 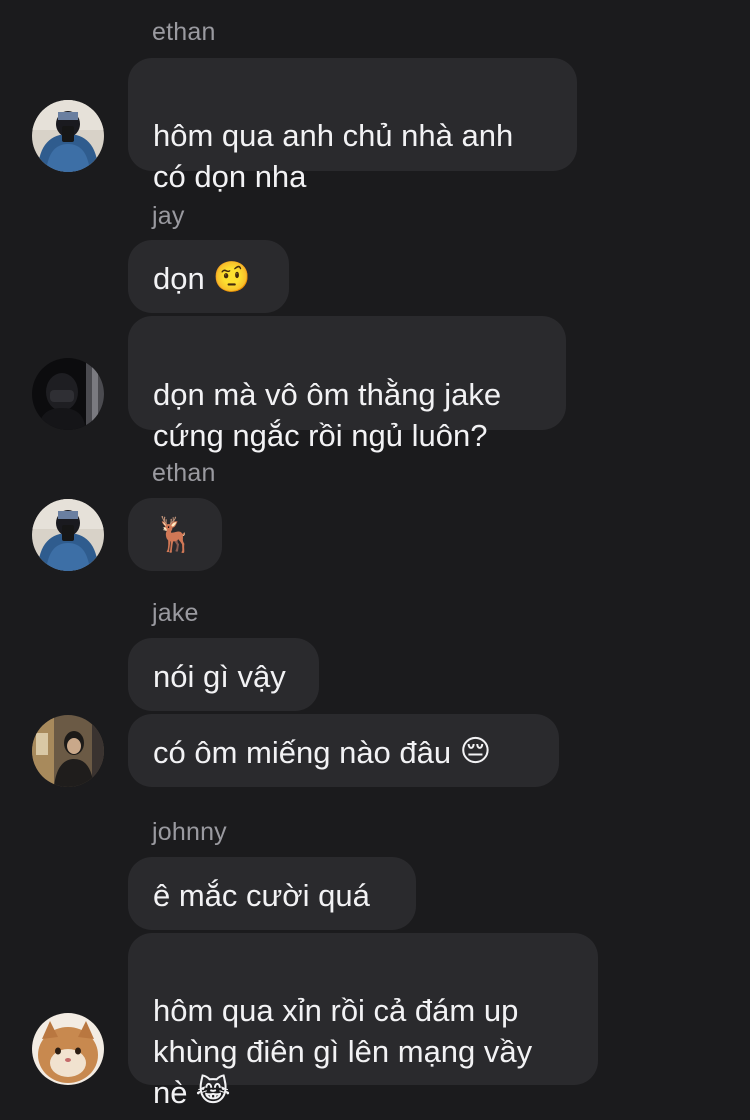 I want to click on message-bubble: hôm qua anh chủ nhà anh có dọn nha, so click(x=352, y=126).